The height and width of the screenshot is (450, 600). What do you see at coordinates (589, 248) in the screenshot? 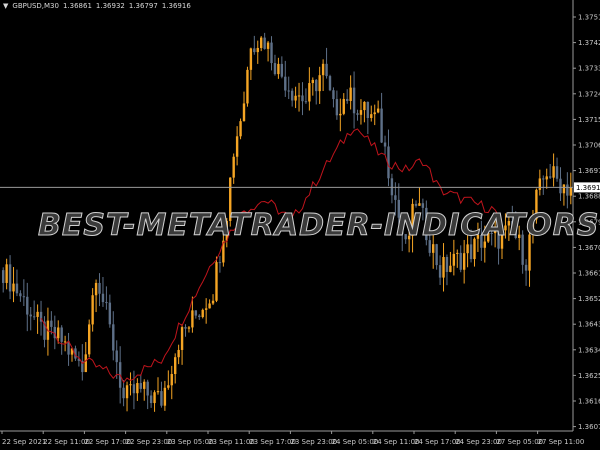
I see `price-tick-label: 1.36705` at bounding box center [589, 248].